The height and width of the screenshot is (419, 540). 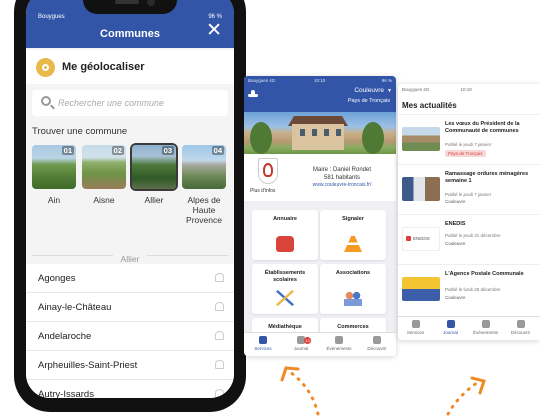 What do you see at coordinates (473, 289) in the screenshot?
I see `news-date: Publié le lundi 28 décembre` at bounding box center [473, 289].